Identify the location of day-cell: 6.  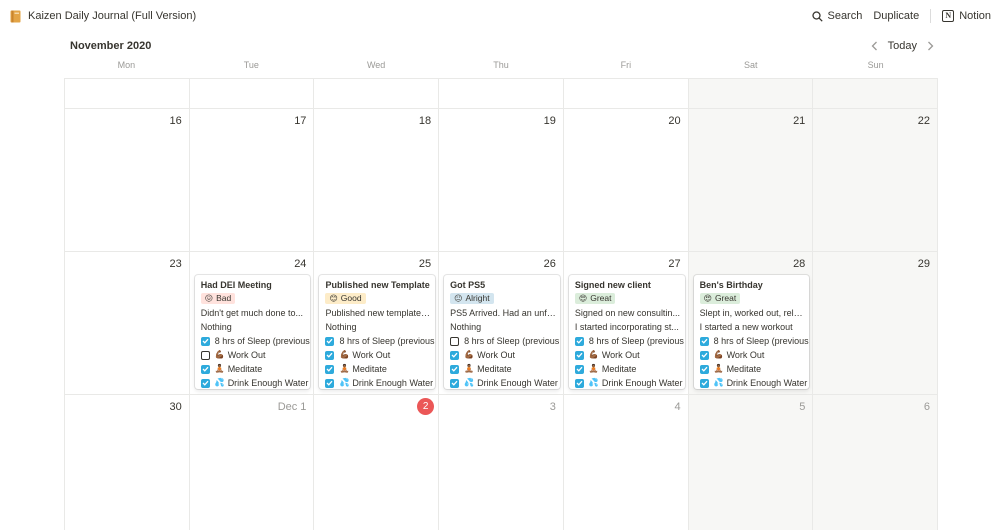
(876, 462).